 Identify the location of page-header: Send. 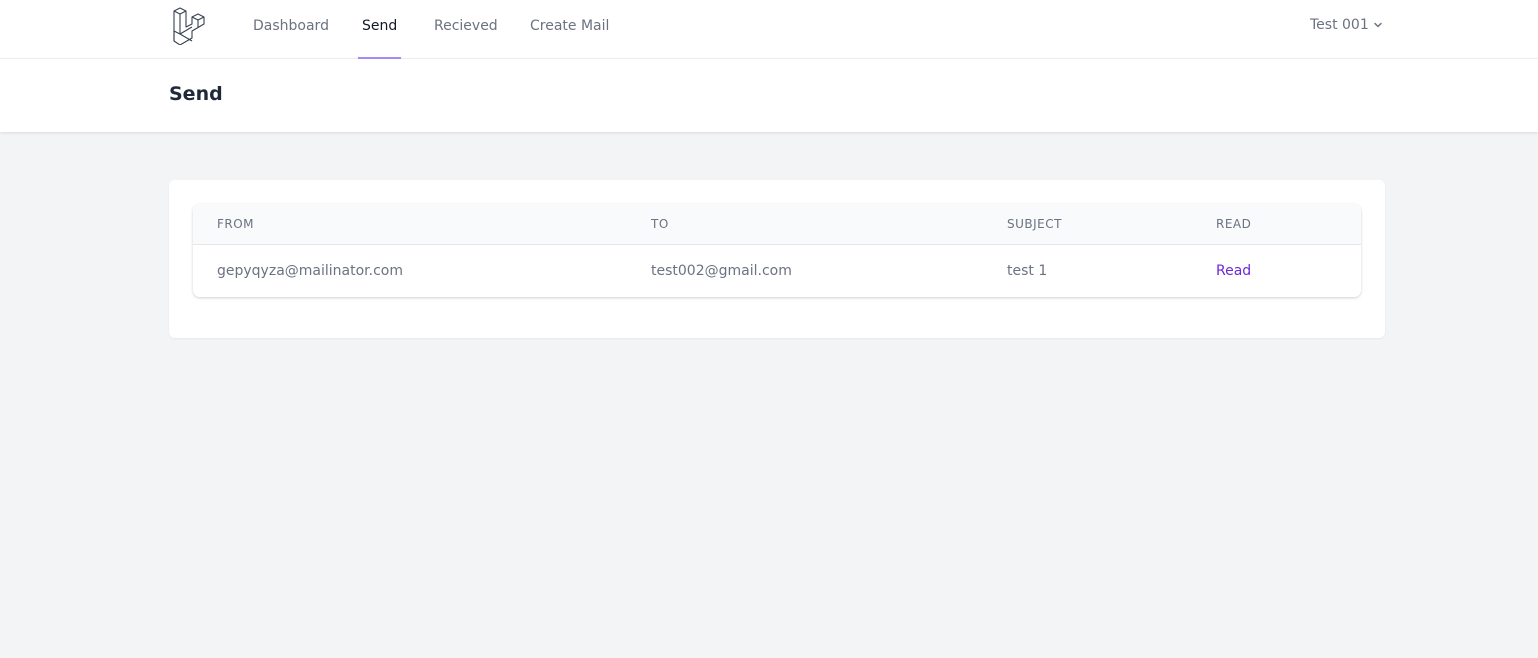
(769, 95).